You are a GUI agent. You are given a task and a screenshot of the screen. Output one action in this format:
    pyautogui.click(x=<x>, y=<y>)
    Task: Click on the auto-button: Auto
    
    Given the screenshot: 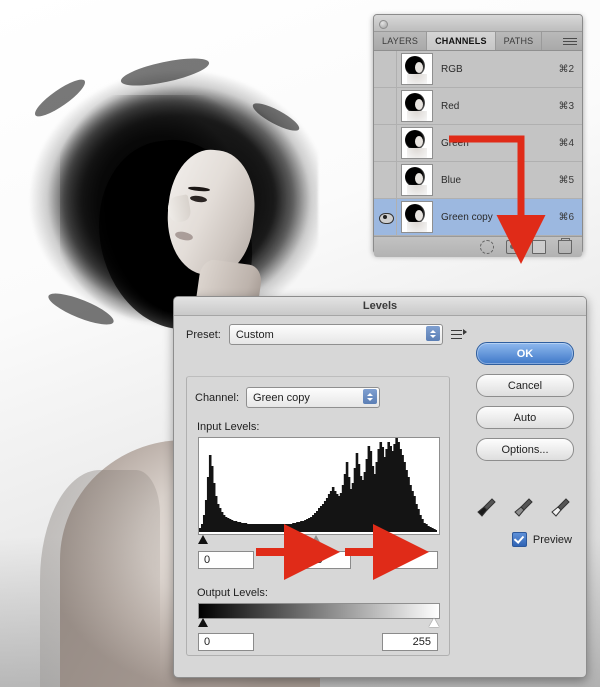 What is the action you would take?
    pyautogui.click(x=525, y=417)
    